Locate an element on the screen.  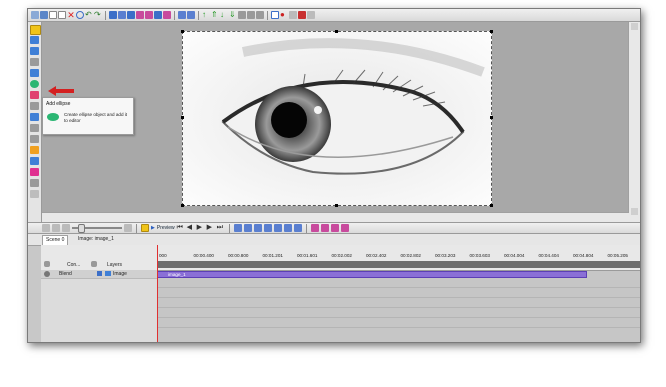
transition-icon is located at coordinates (277, 228).